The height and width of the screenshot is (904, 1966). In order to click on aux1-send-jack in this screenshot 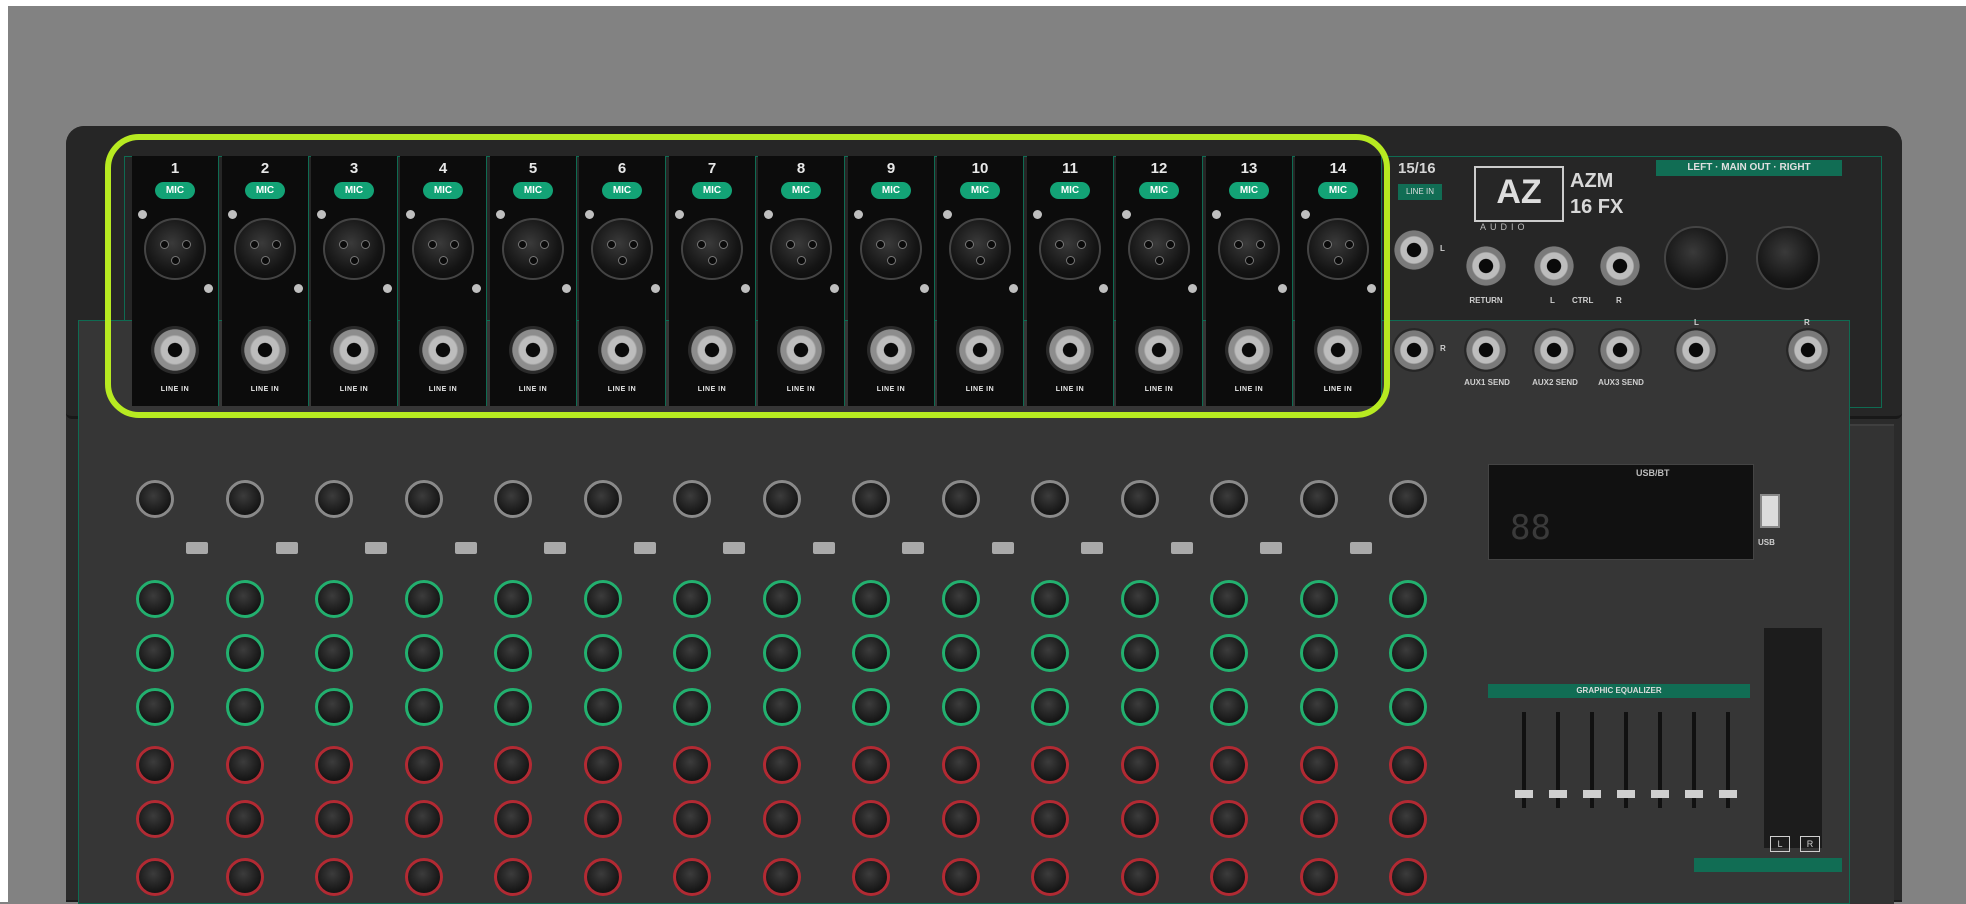, I will do `click(1486, 350)`.